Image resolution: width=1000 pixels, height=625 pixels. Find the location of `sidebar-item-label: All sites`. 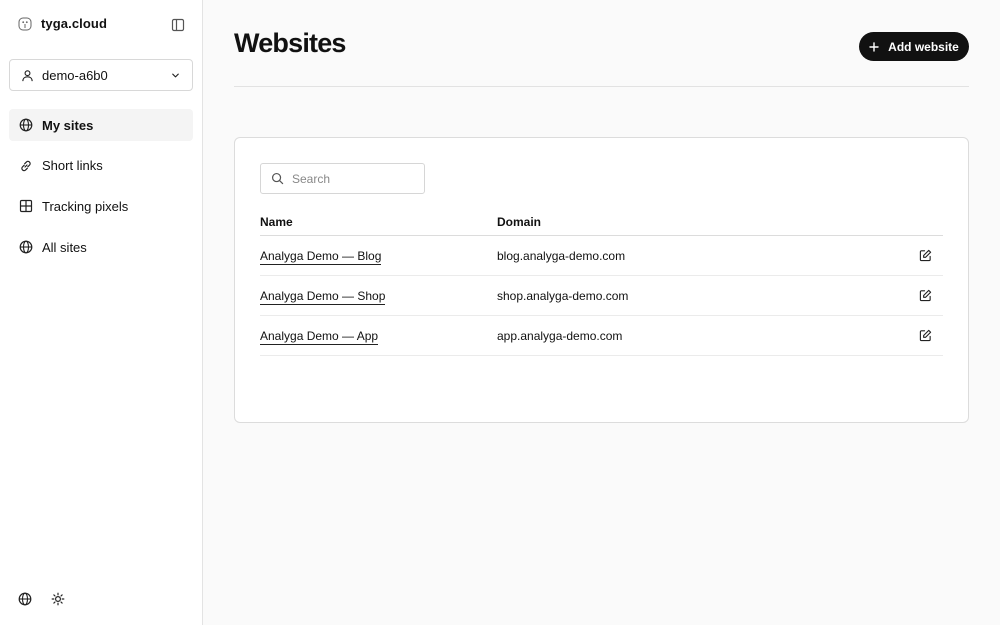

sidebar-item-label: All sites is located at coordinates (64, 247).